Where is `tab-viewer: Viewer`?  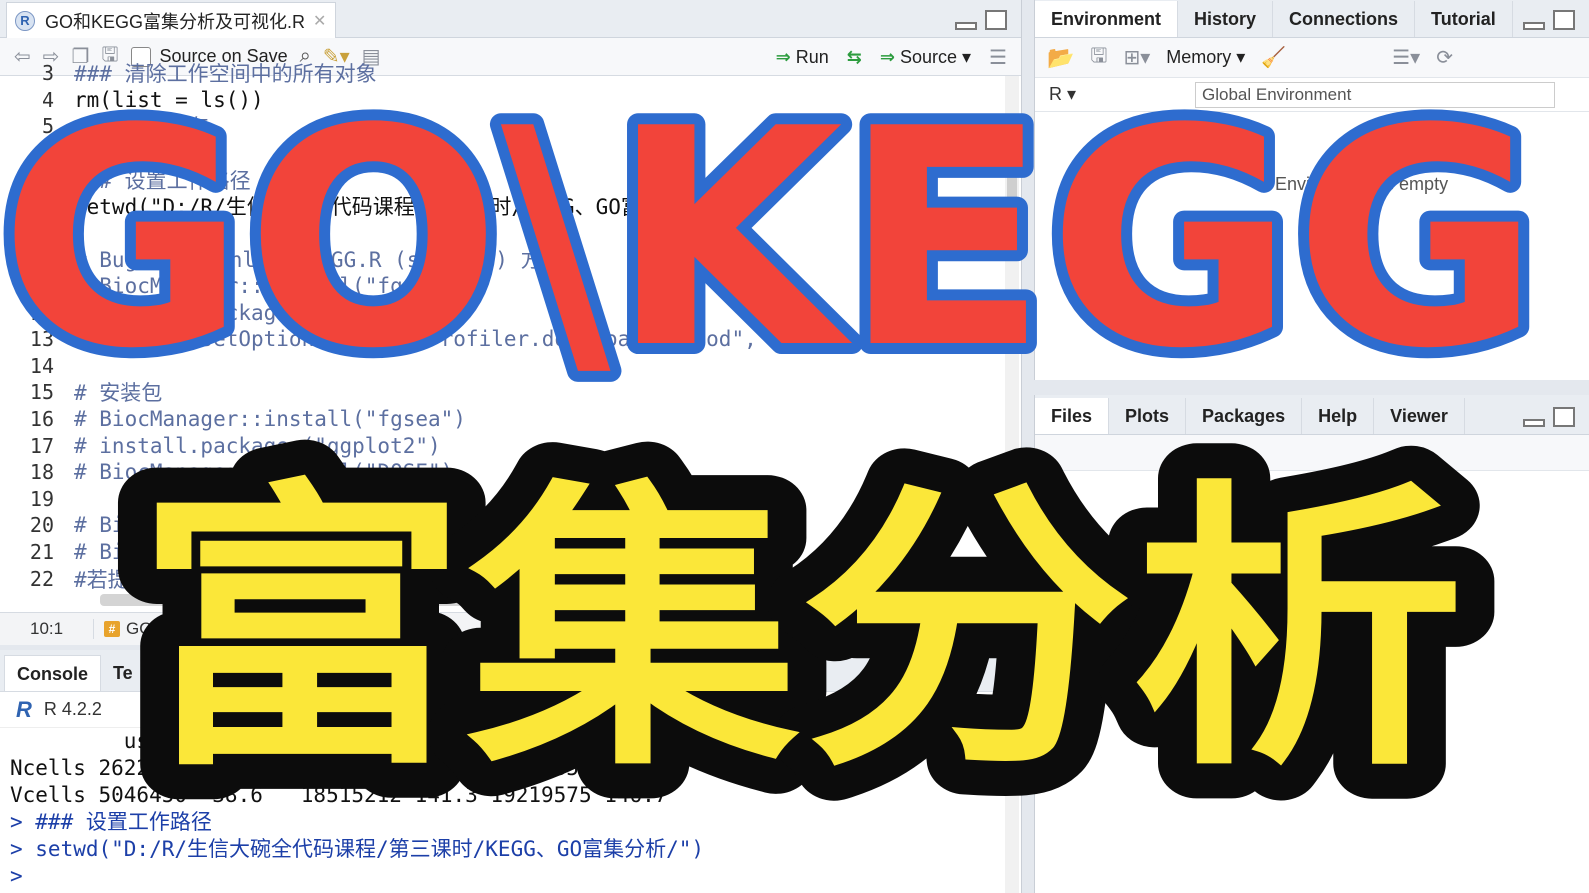
tab-viewer: Viewer is located at coordinates (1419, 416).